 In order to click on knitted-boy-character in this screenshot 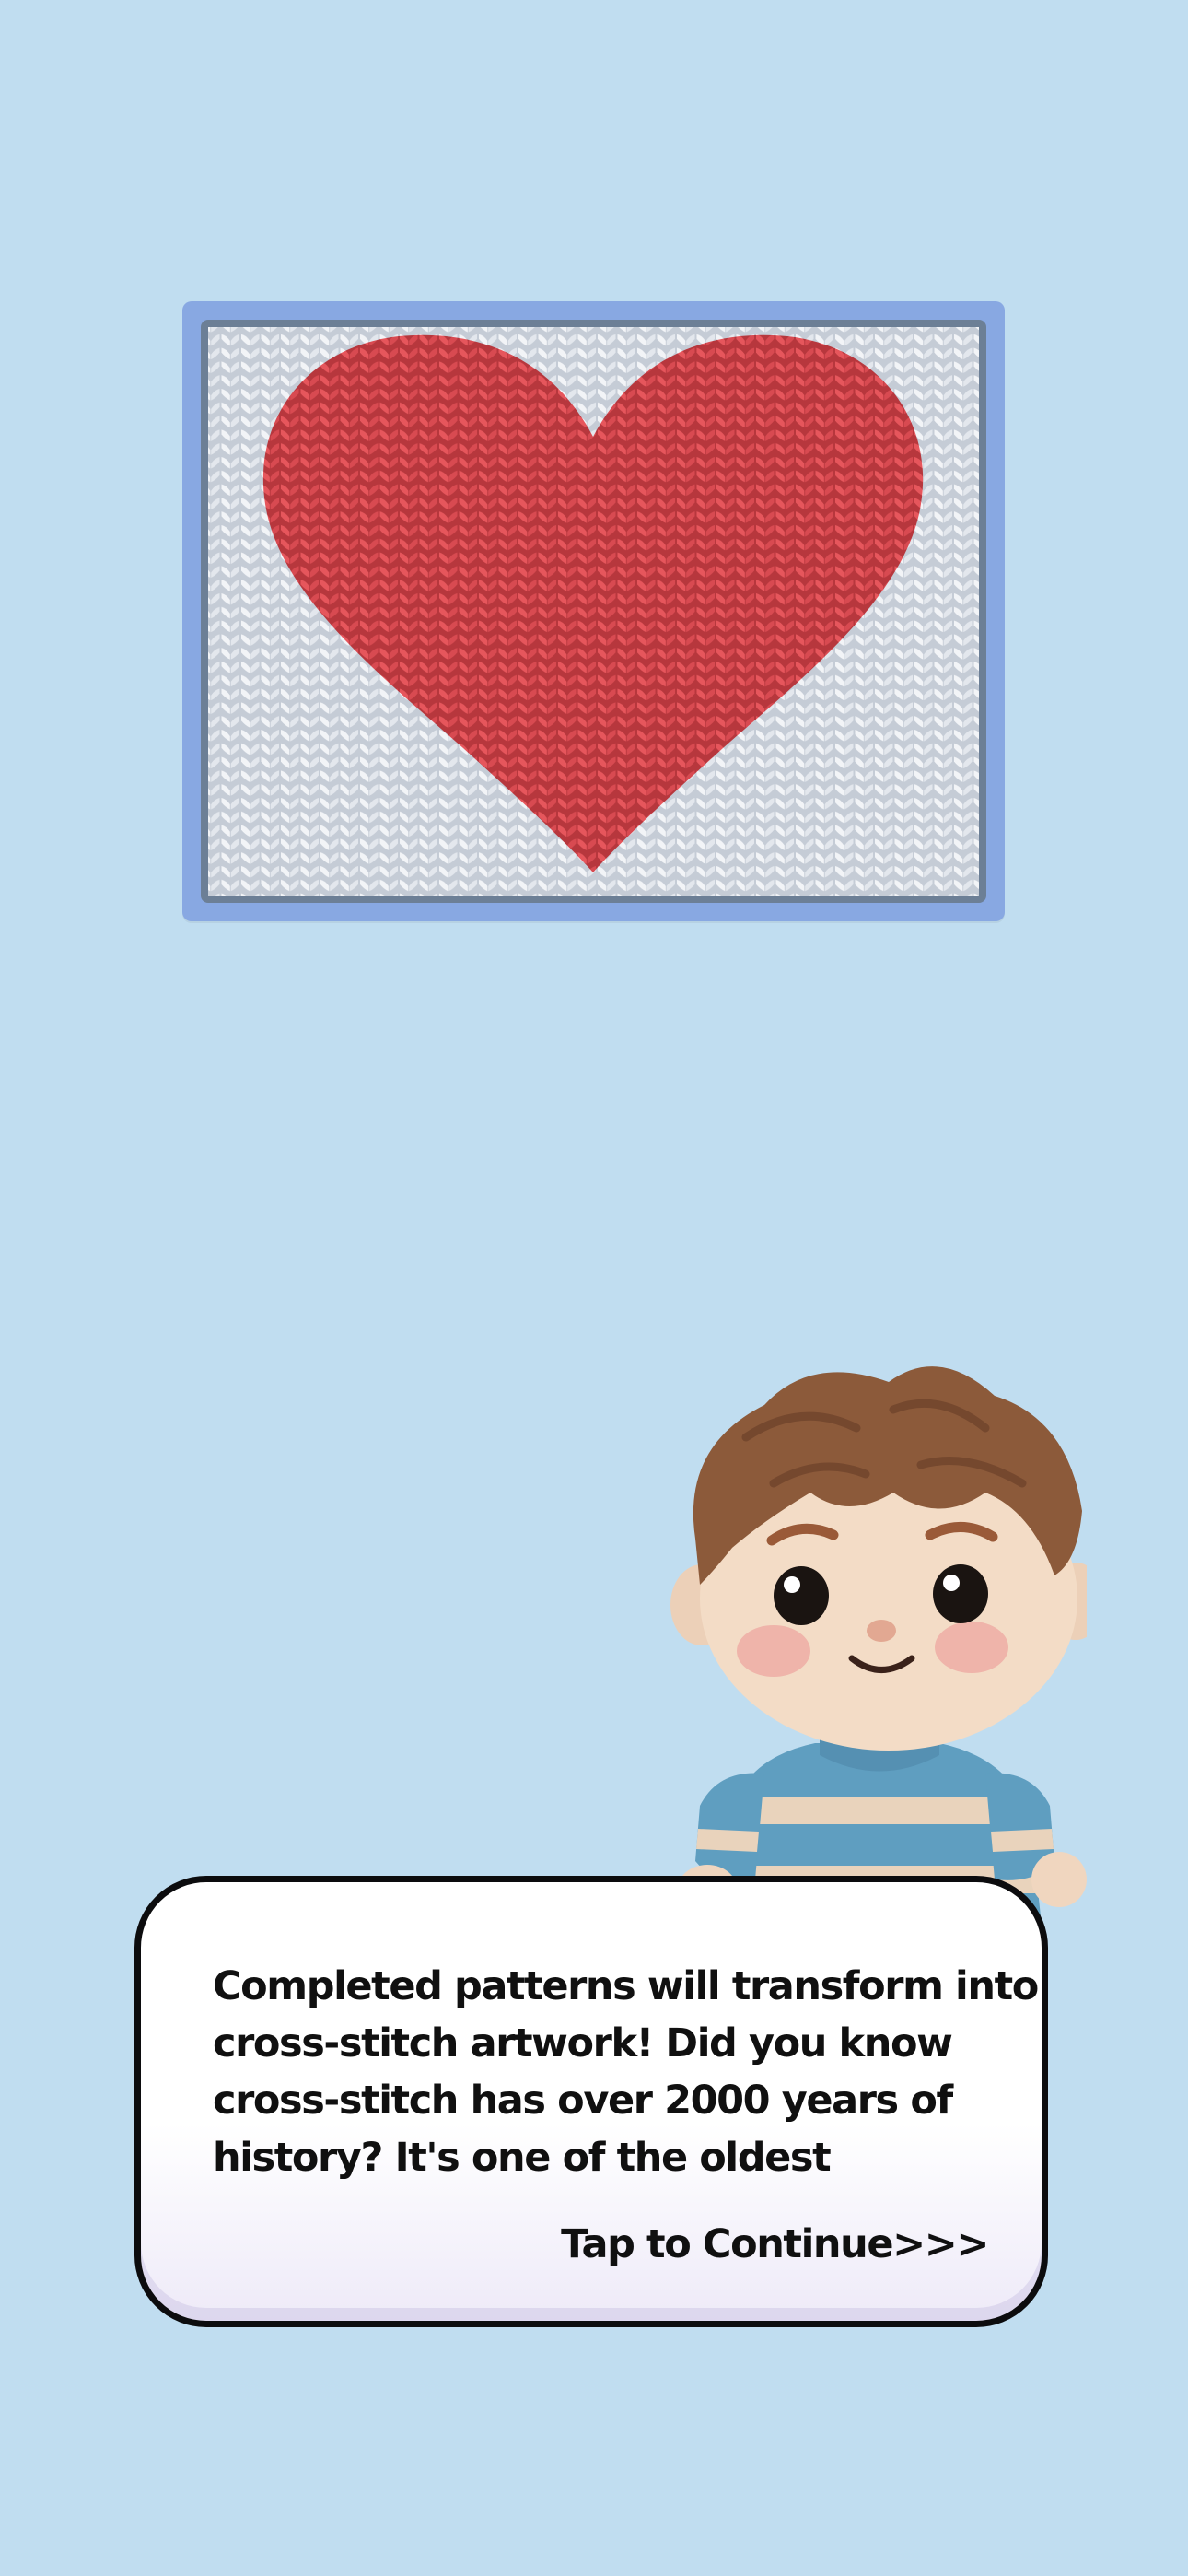, I will do `click(878, 1641)`.